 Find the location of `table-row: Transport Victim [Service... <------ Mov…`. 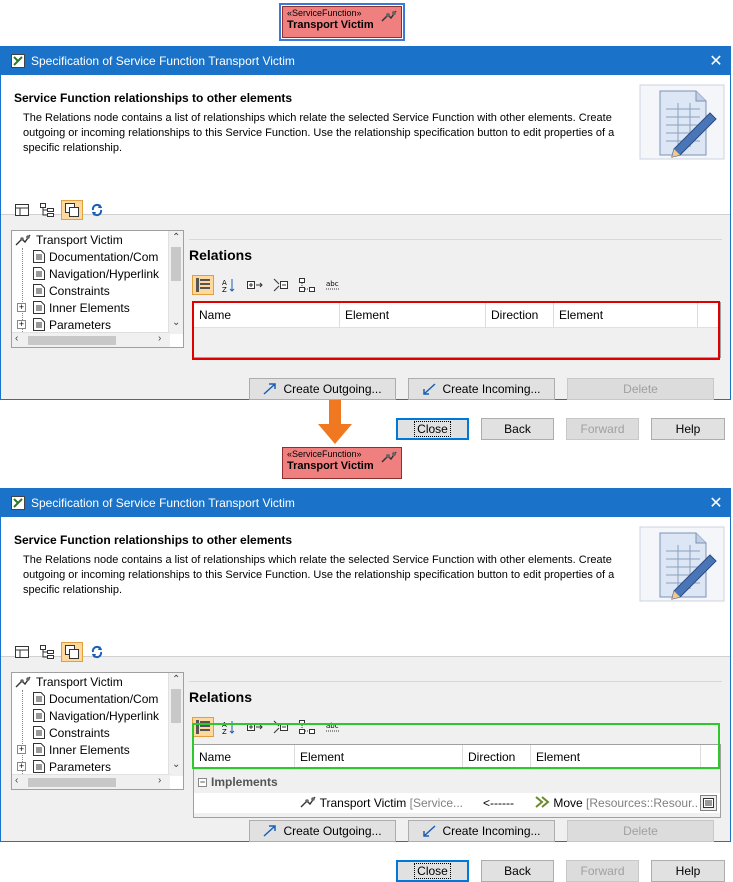

table-row: Transport Victim [Service... <------ Mov… is located at coordinates (457, 803).